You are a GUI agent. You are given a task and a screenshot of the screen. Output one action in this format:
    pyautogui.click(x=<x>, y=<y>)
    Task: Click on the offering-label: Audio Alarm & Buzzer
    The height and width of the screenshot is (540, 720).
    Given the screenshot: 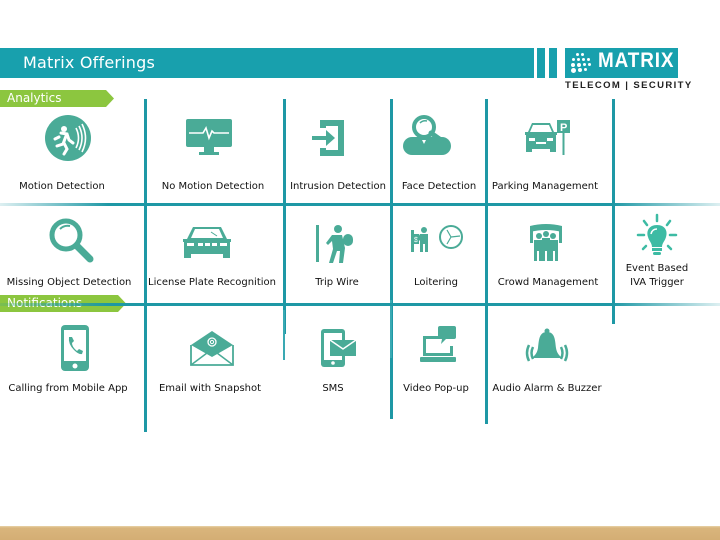 What is the action you would take?
    pyautogui.click(x=547, y=388)
    